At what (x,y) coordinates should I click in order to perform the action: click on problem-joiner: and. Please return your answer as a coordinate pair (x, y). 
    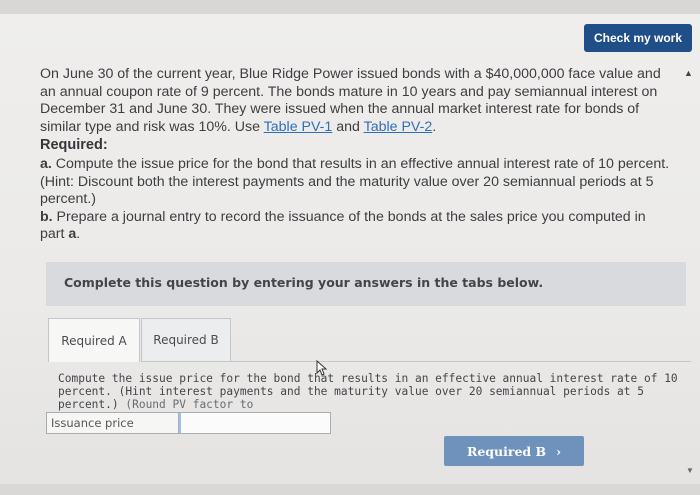
    Looking at the image, I should click on (348, 126).